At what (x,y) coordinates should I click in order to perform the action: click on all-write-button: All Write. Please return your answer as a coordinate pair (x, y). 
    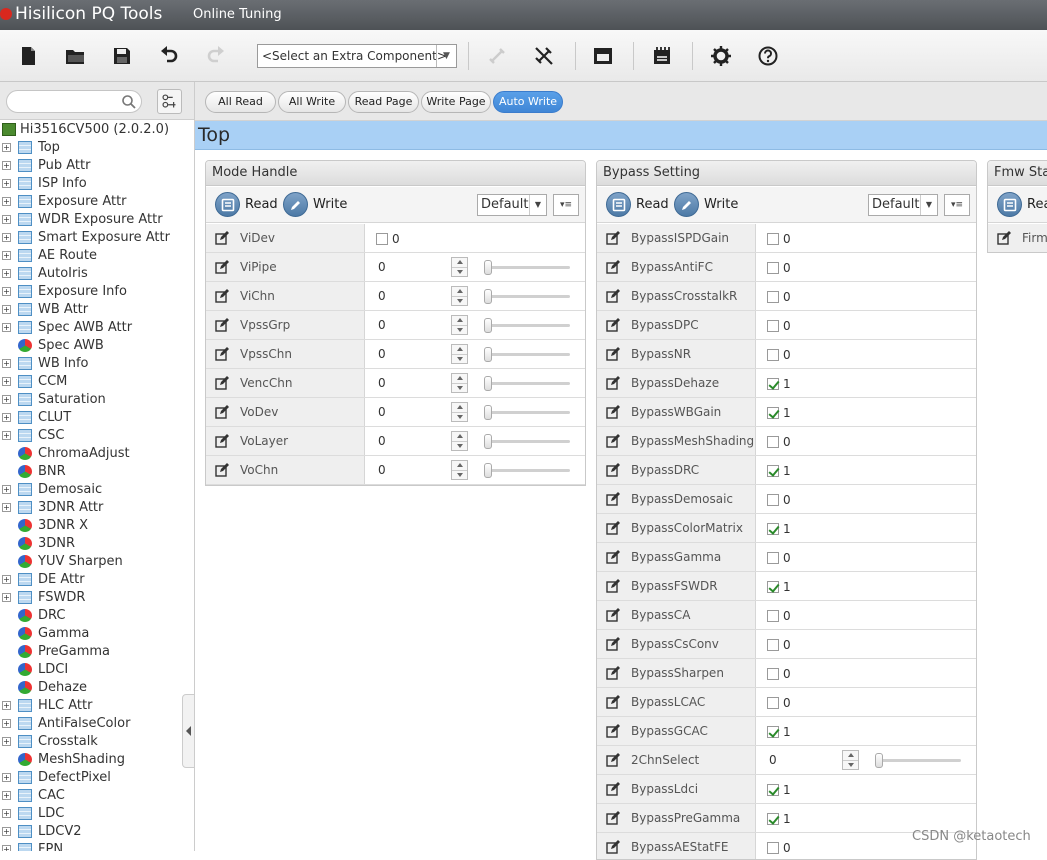
    Looking at the image, I should click on (312, 102).